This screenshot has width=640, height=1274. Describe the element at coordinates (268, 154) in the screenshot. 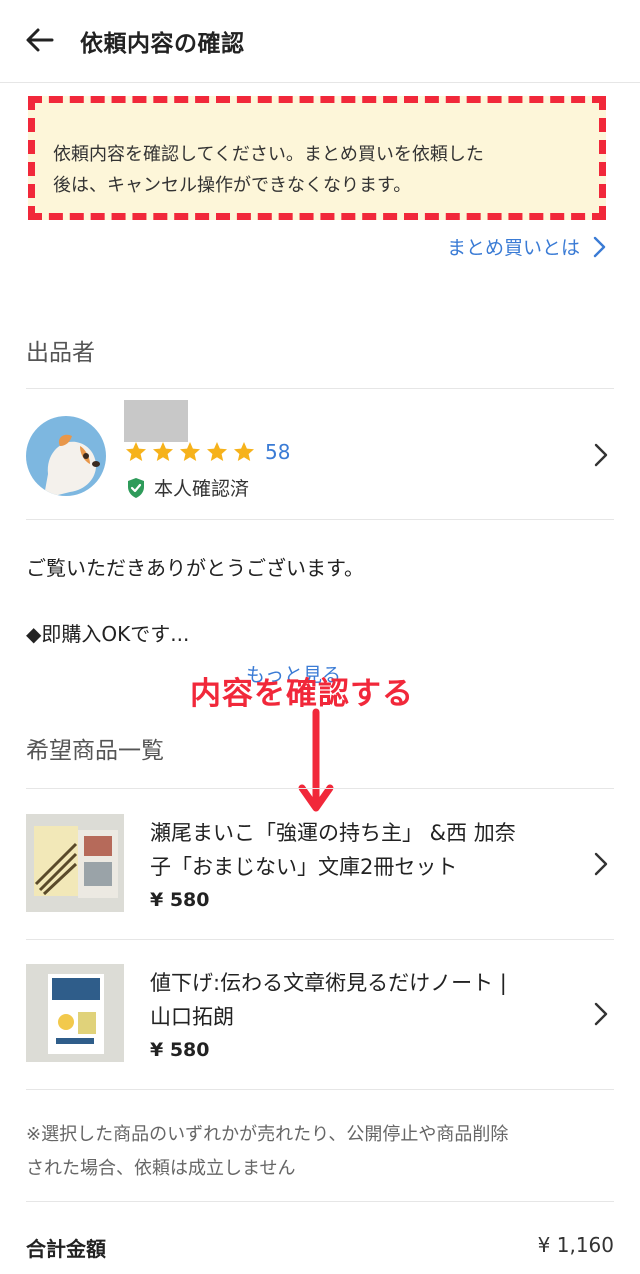

I see `notice-line-1: 依頼内容を確認してください。まとめ買いを依頼した` at that location.